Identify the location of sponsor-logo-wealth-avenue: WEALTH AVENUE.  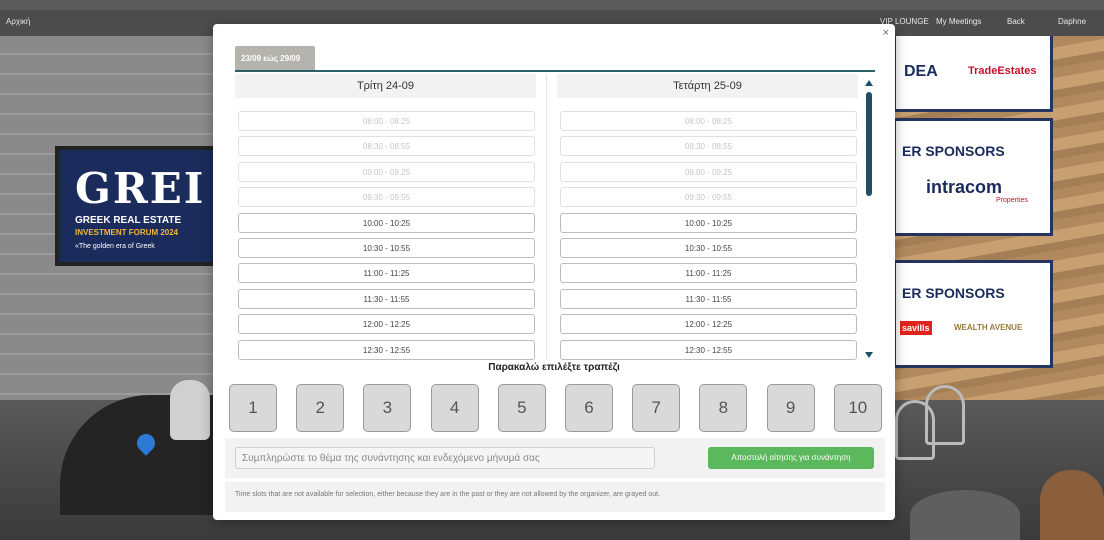
(988, 327).